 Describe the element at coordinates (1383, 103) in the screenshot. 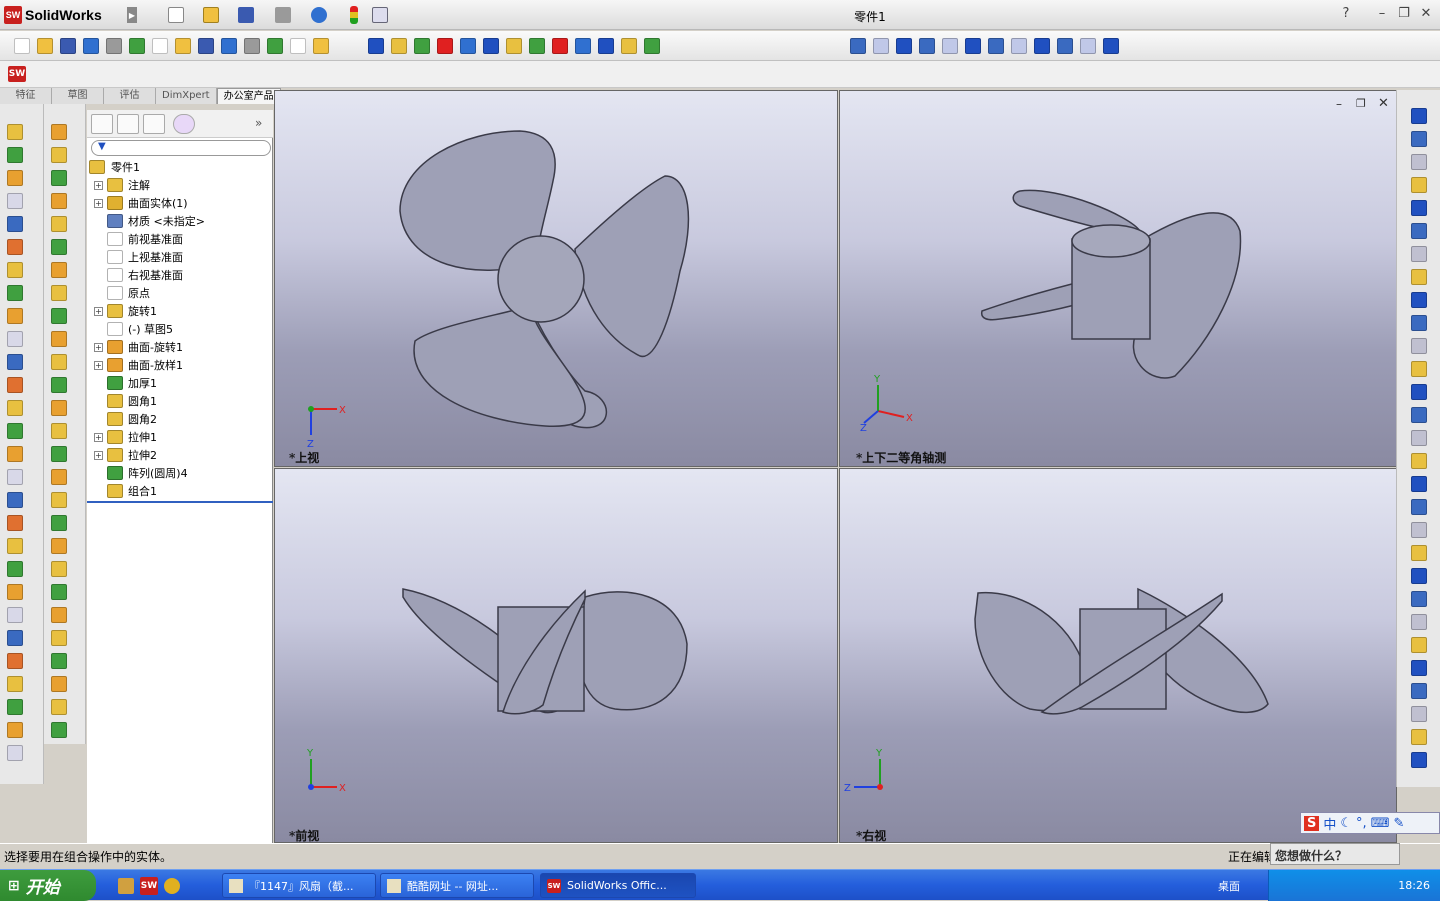

I see `viewport-close-icon: ✕` at that location.